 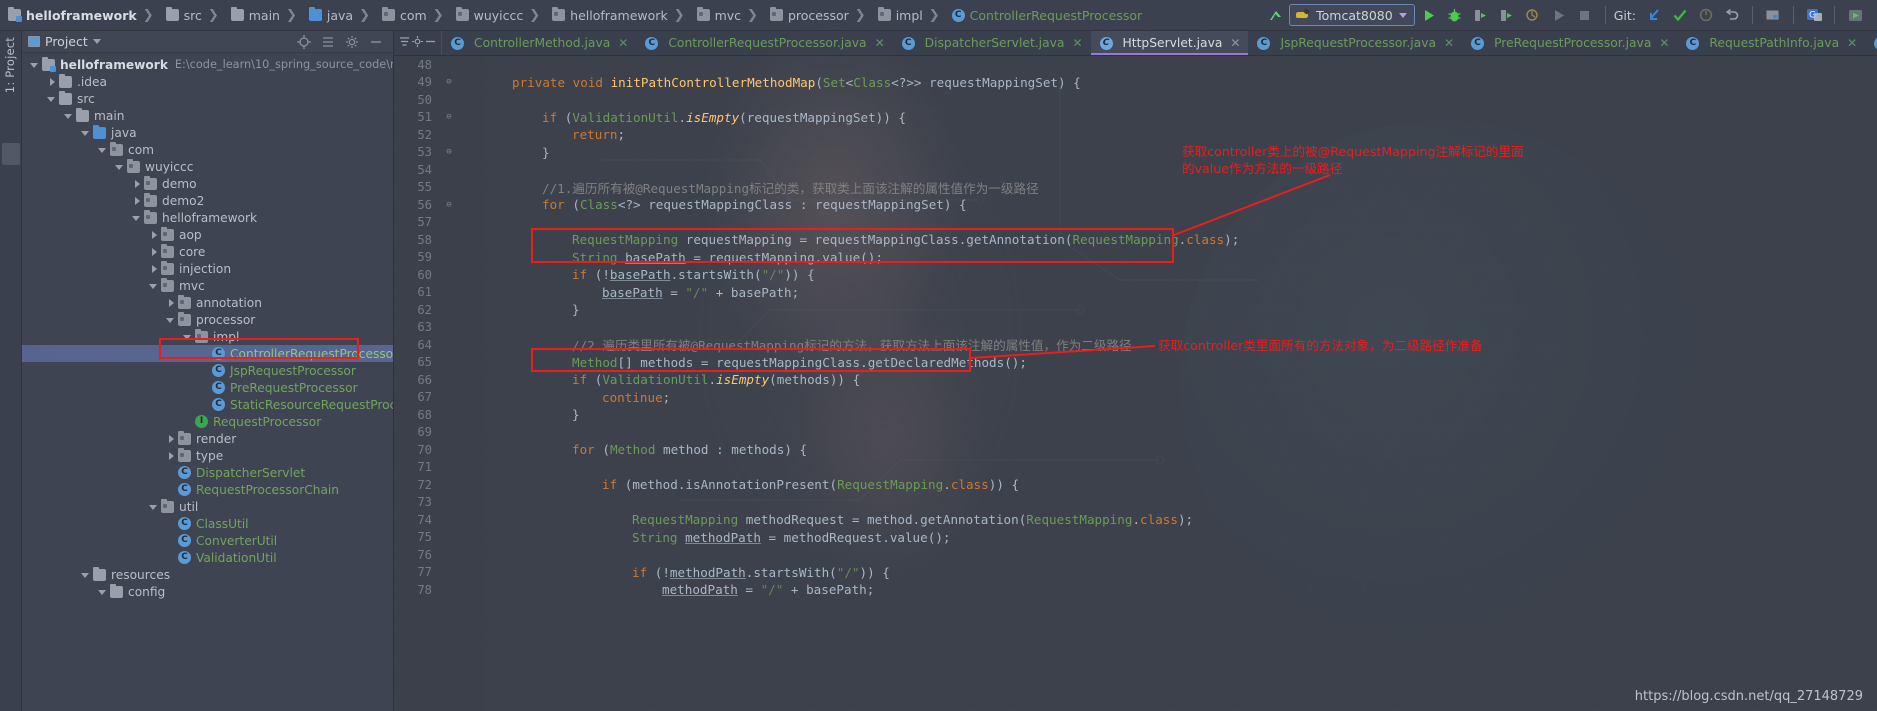 What do you see at coordinates (207, 353) in the screenshot?
I see `tree-row: C ControllerRequestProcessor` at bounding box center [207, 353].